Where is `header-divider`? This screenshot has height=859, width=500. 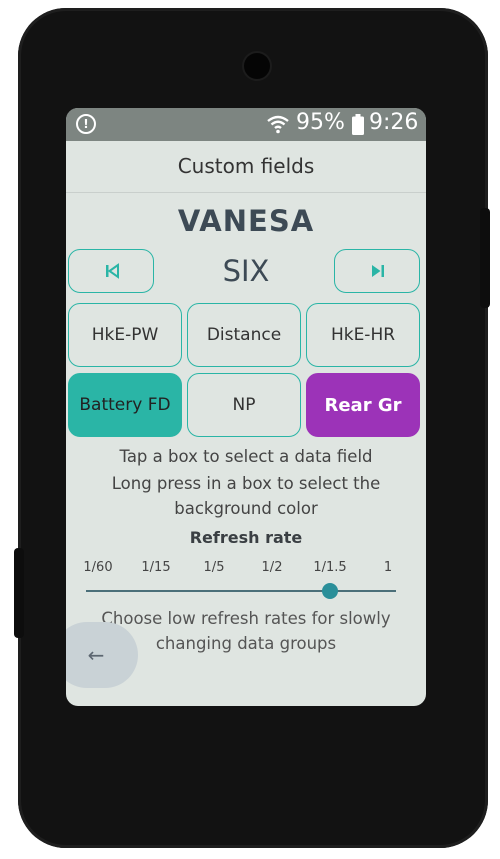
header-divider is located at coordinates (246, 192).